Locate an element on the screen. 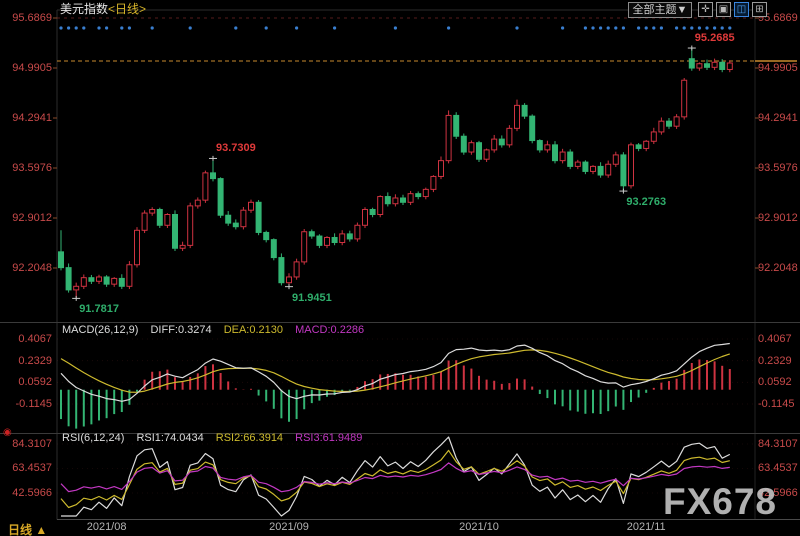  crosshair-tool-icon: ✛ is located at coordinates (705, 9).